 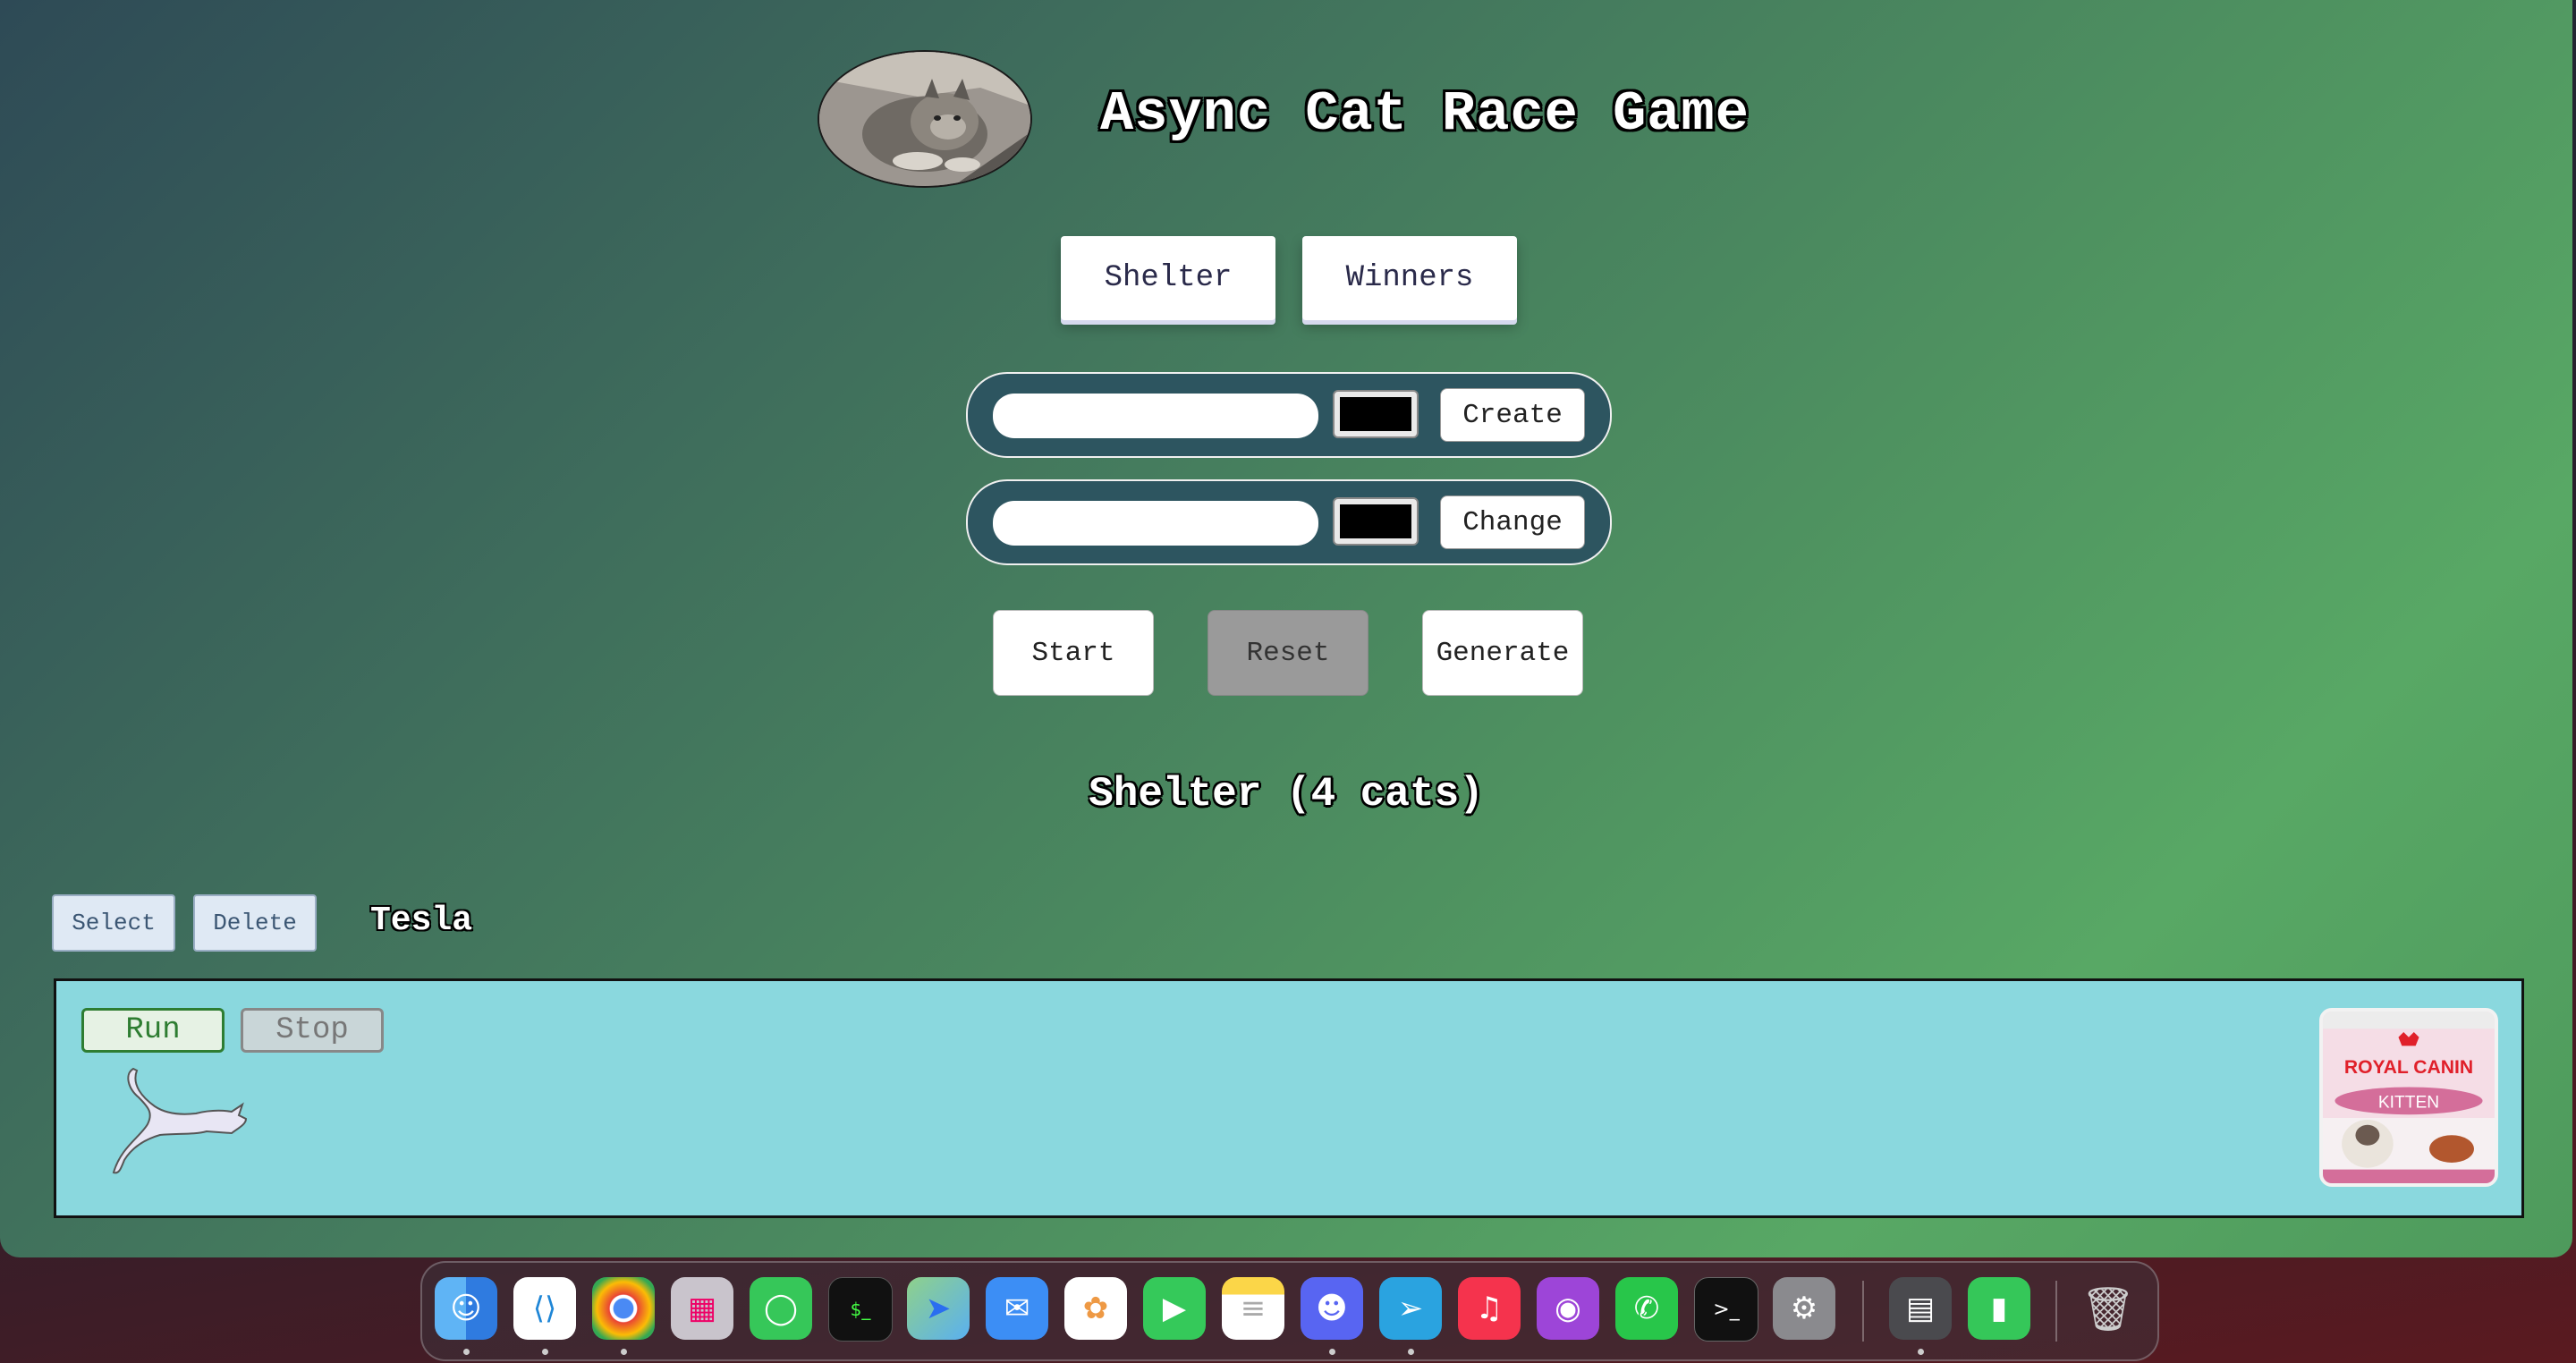 What do you see at coordinates (2108, 1308) in the screenshot?
I see `trash-icon: 🗑` at bounding box center [2108, 1308].